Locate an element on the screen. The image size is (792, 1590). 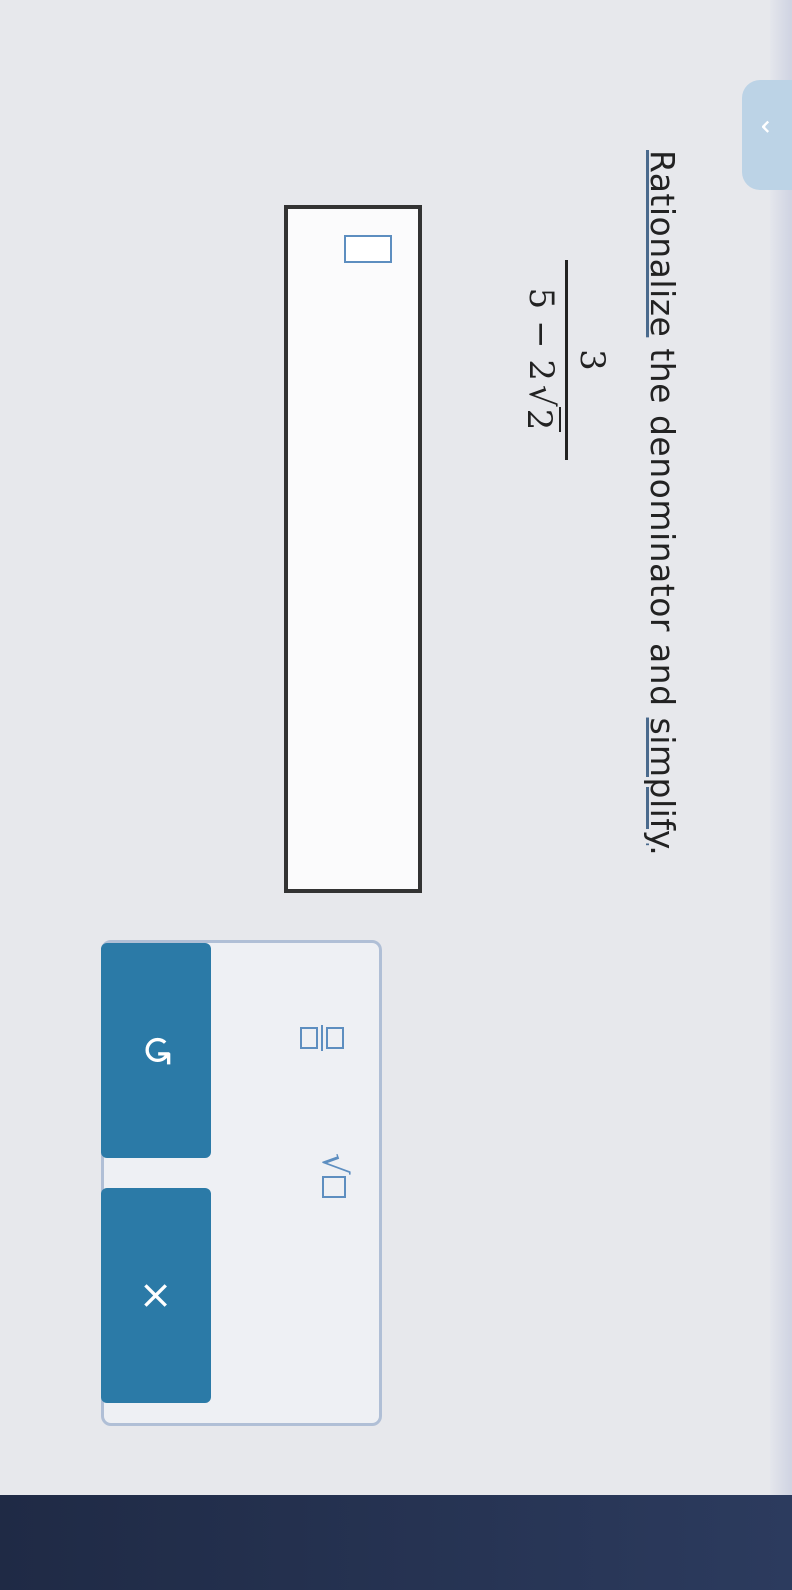
top-bar is located at coordinates (781, 795).